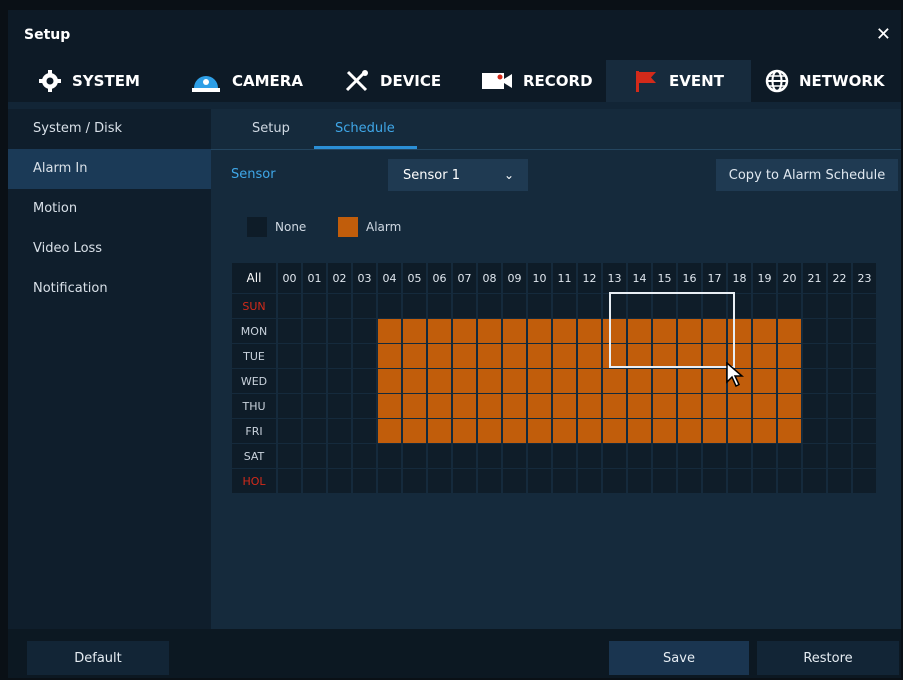 Image resolution: width=903 pixels, height=680 pixels. What do you see at coordinates (254, 456) in the screenshot?
I see `day-label: SAT` at bounding box center [254, 456].